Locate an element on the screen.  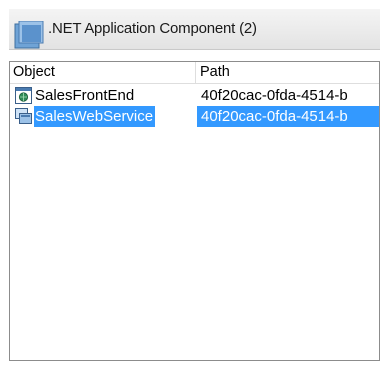
column-header-object: Object is located at coordinates (103, 72).